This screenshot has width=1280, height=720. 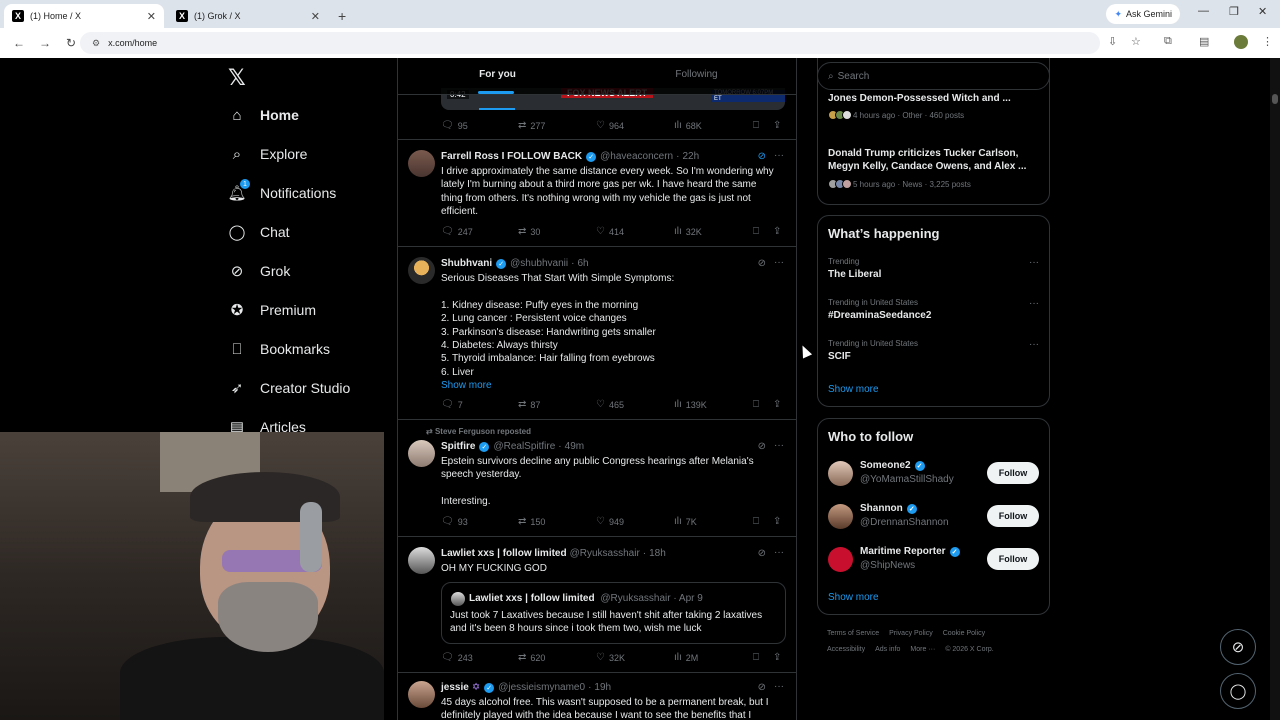 What do you see at coordinates (688, 231) in the screenshot?
I see `views-button: ılı 32K` at bounding box center [688, 231].